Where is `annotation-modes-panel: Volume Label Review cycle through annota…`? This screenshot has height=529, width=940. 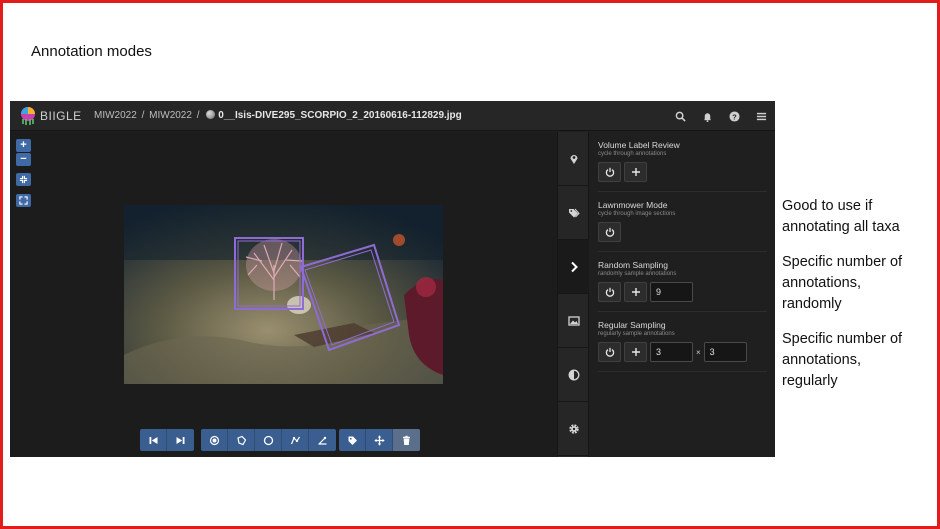 annotation-modes-panel: Volume Label Review cycle through annota… is located at coordinates (682, 294).